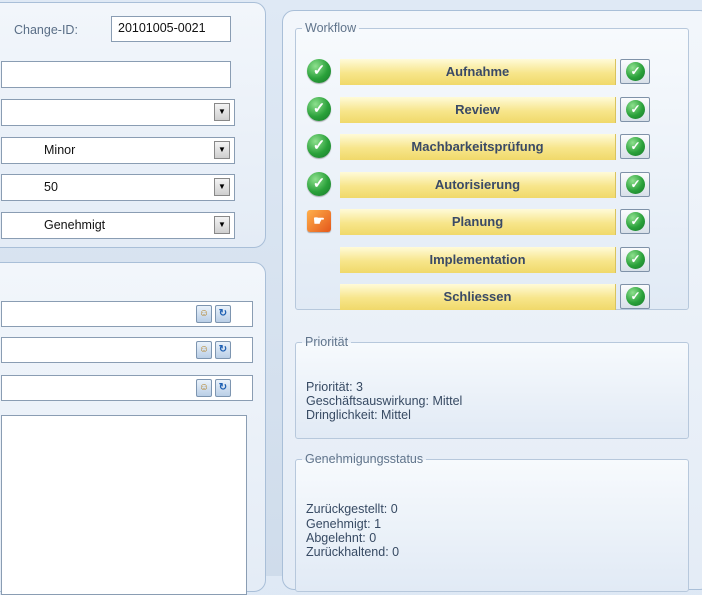  Describe the element at coordinates (364, 459) in the screenshot. I see `approval-title: Genehmigungsstatus` at that location.